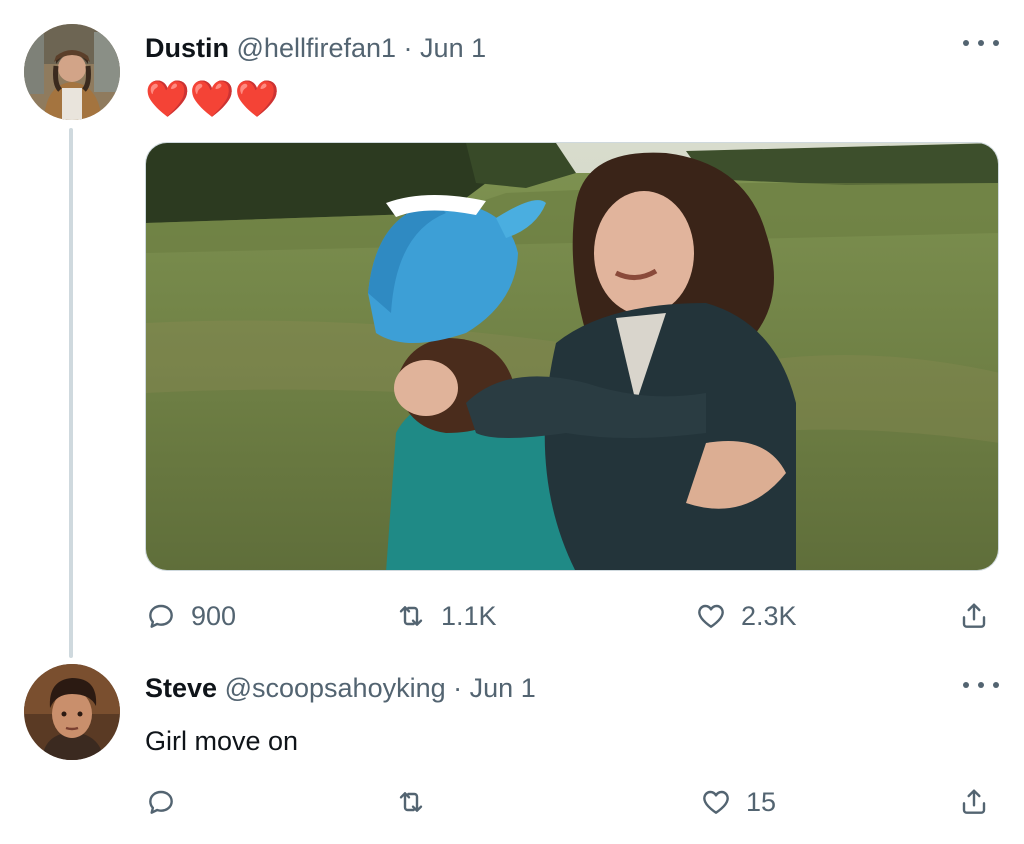 The width and height of the screenshot is (1024, 844). I want to click on tweet-header: Steve @scoopsahoyking · Jun 1, so click(340, 688).